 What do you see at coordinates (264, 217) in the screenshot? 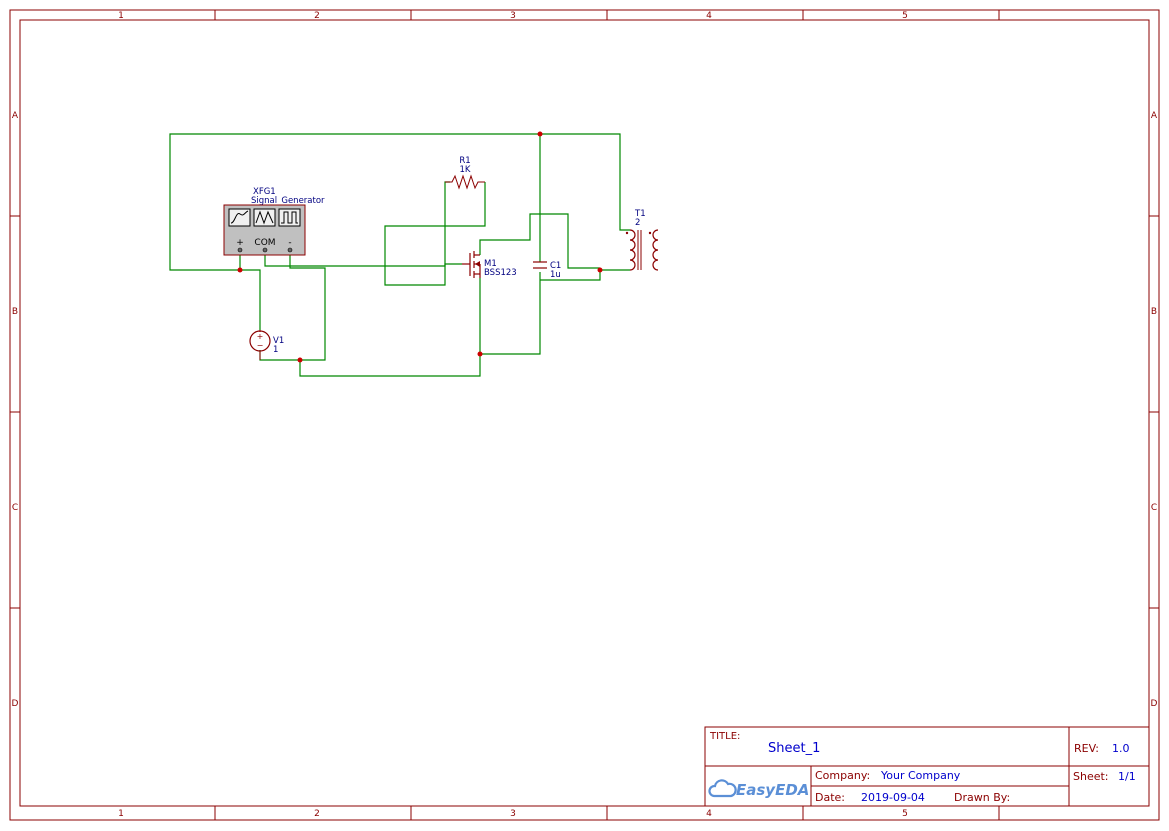
I see `triangle-wave-icon` at bounding box center [264, 217].